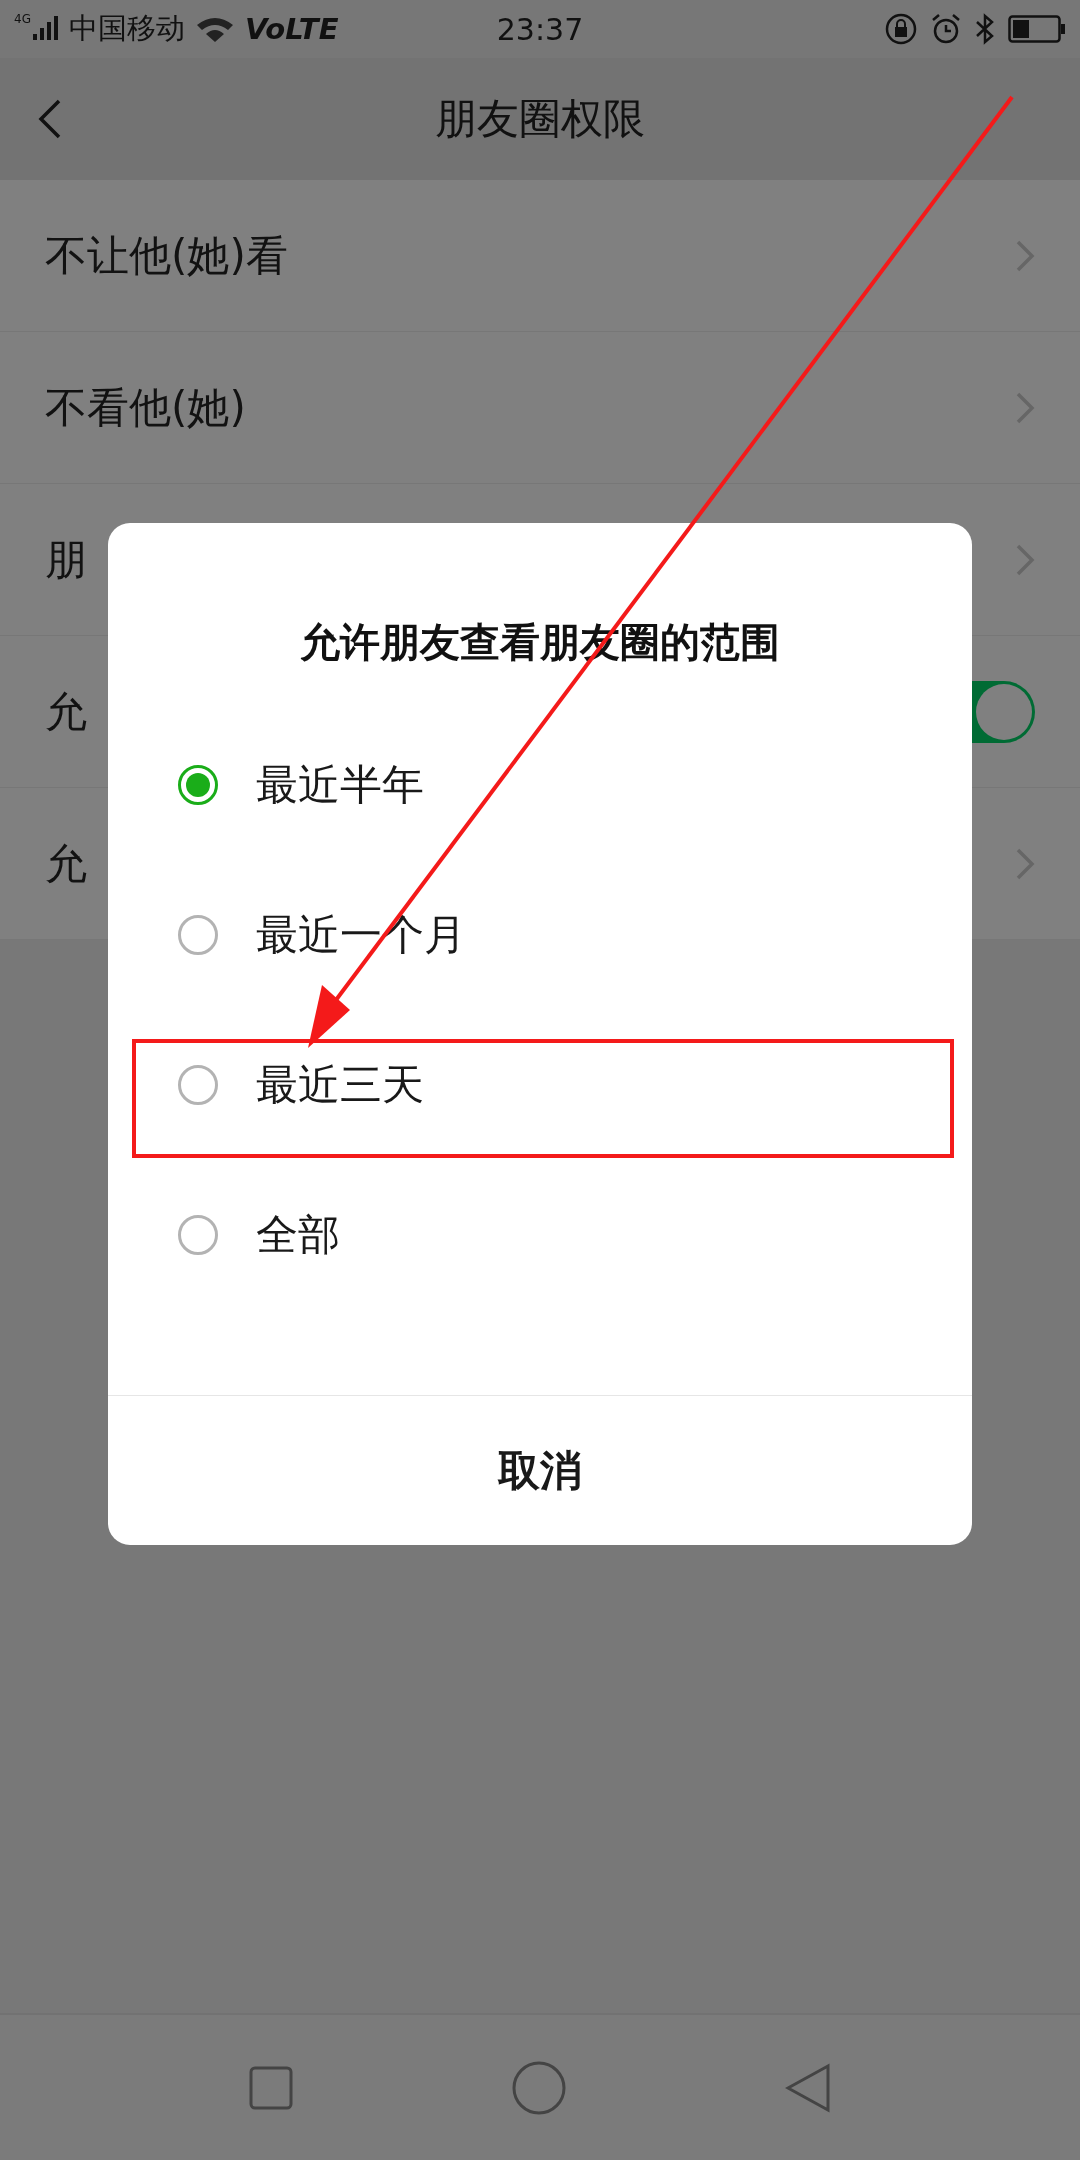 This screenshot has width=1080, height=2160. What do you see at coordinates (291, 29) in the screenshot?
I see `volte-label: VoLTE` at bounding box center [291, 29].